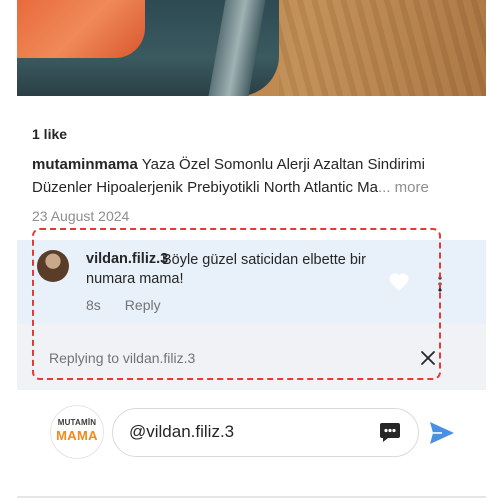  What do you see at coordinates (181, 432) in the screenshot?
I see `comment-input-value: @vildan.filiz.3` at bounding box center [181, 432].